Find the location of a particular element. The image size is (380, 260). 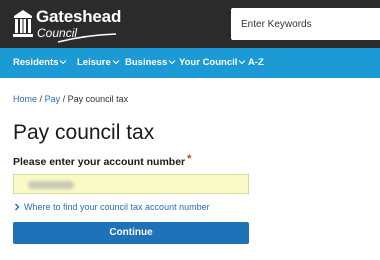

council-logo: Gateshead Council is located at coordinates (67, 24).